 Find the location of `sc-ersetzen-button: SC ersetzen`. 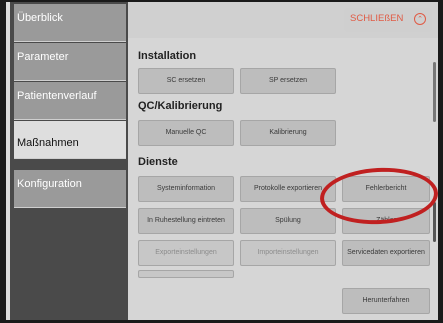

sc-ersetzen-button: SC ersetzen is located at coordinates (186, 81).